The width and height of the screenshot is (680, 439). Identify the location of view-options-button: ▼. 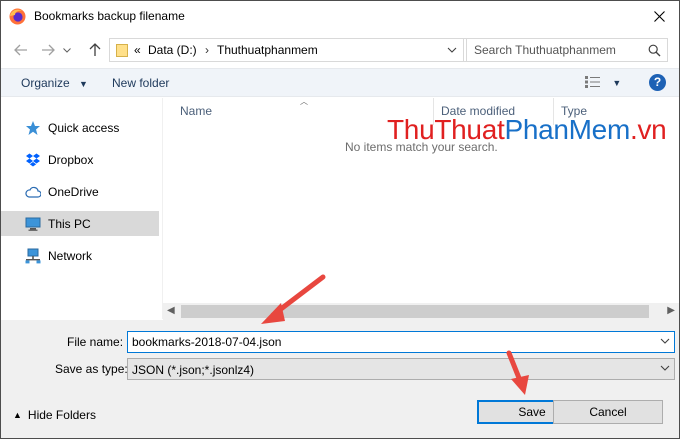
(603, 83).